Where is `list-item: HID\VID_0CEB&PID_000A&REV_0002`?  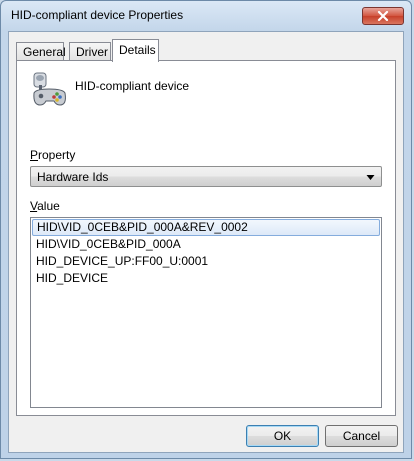 list-item: HID\VID_0CEB&PID_000A&REV_0002 is located at coordinates (206, 227).